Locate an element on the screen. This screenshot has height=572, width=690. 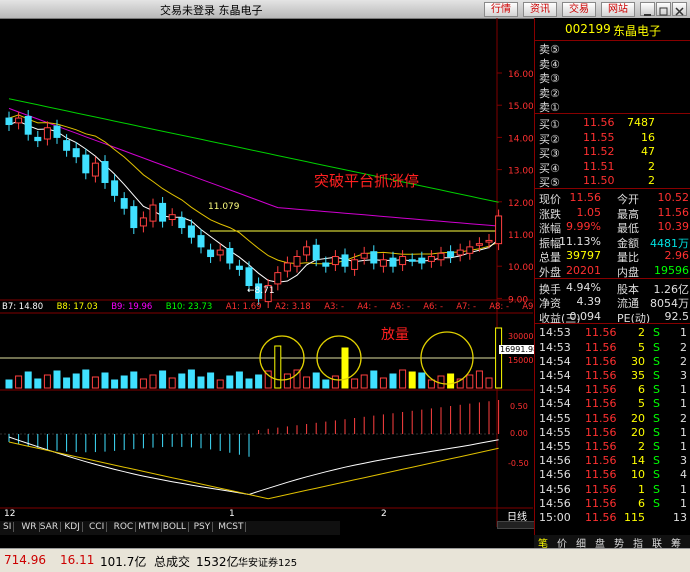
tick-time: 14:53 is located at coordinates (555, 347).